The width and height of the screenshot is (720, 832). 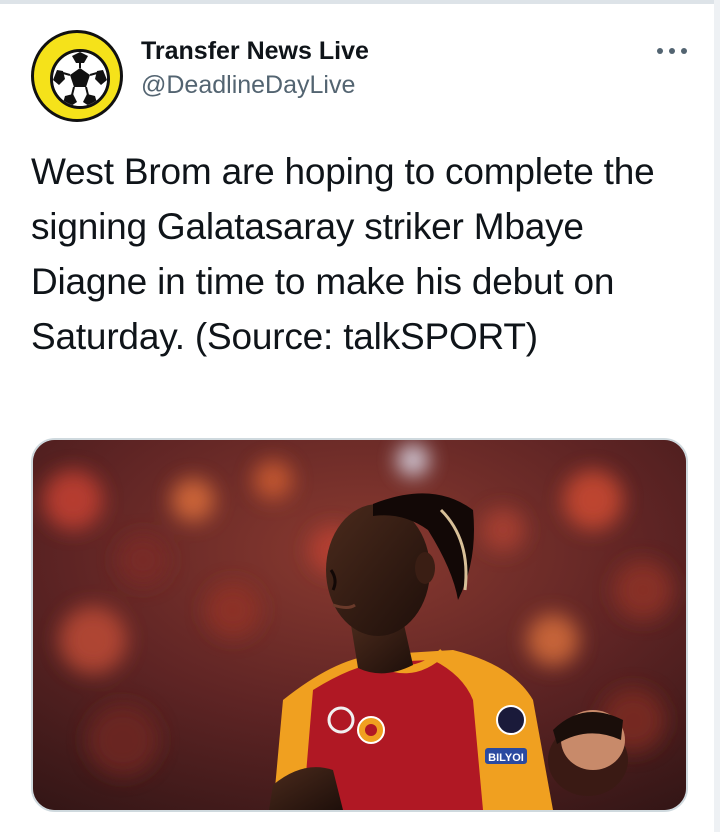 What do you see at coordinates (255, 85) in the screenshot?
I see `user-handle: @DeadlineDayLive` at bounding box center [255, 85].